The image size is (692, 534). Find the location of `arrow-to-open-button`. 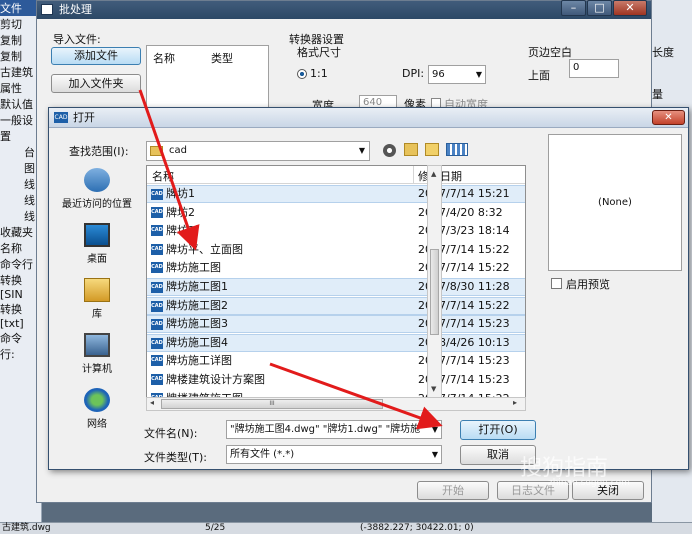

arrow-to-open-button is located at coordinates (356, 396).